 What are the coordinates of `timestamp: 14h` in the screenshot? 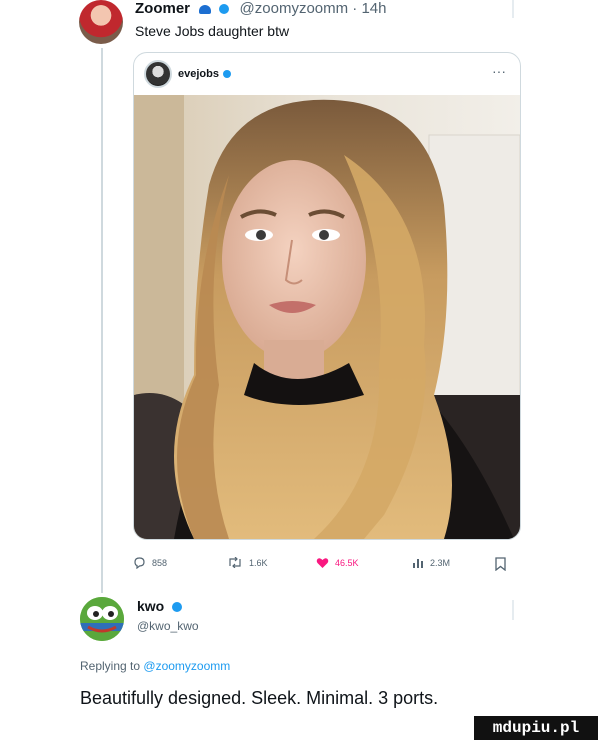 It's located at (373, 8).